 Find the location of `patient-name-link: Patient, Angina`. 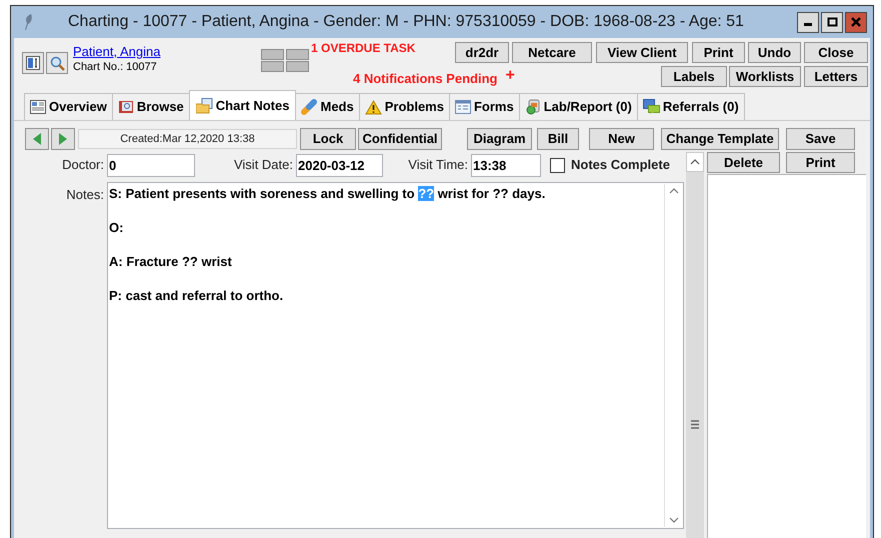

patient-name-link: Patient, Angina is located at coordinates (116, 52).